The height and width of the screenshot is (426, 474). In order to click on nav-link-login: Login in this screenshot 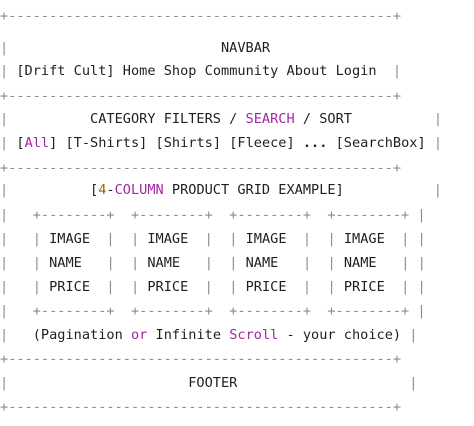, I will do `click(356, 71)`.